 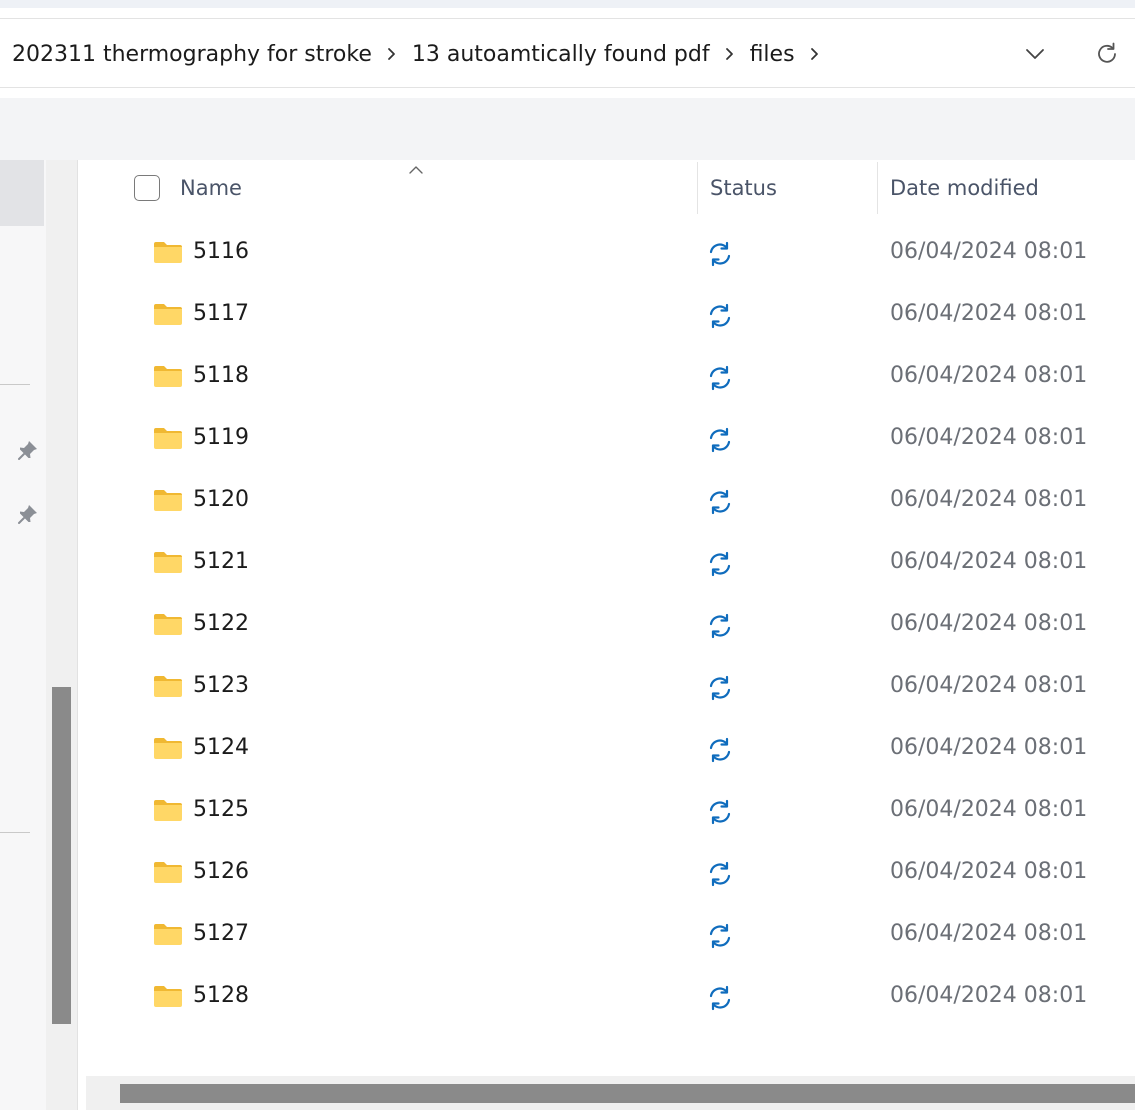 What do you see at coordinates (743, 188) in the screenshot?
I see `column-header-status: Status` at bounding box center [743, 188].